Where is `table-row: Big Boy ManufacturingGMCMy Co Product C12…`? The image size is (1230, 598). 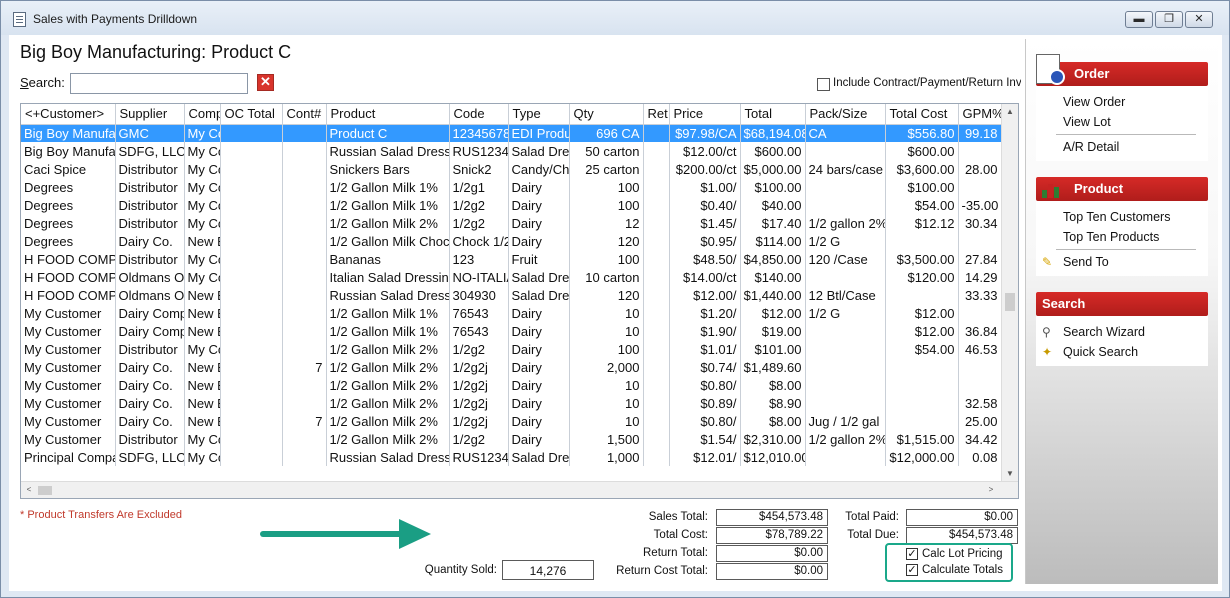
table-row: Big Boy ManufacturingGMCMy Co Product C12… is located at coordinates (511, 133).